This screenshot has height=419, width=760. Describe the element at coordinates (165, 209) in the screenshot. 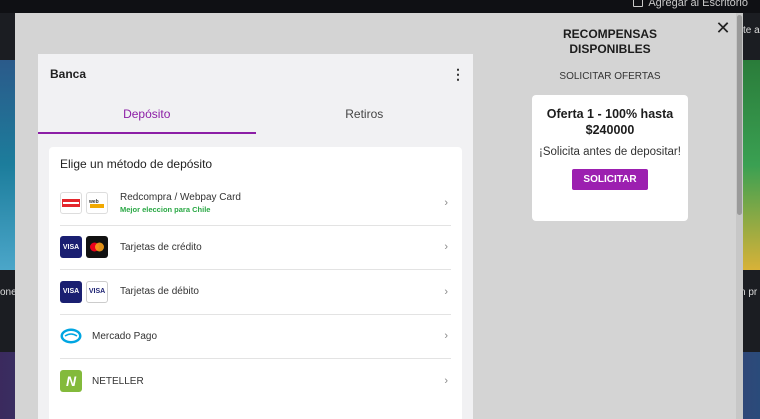

I see `method-recommendation: Mejor eleccion para Chile` at that location.